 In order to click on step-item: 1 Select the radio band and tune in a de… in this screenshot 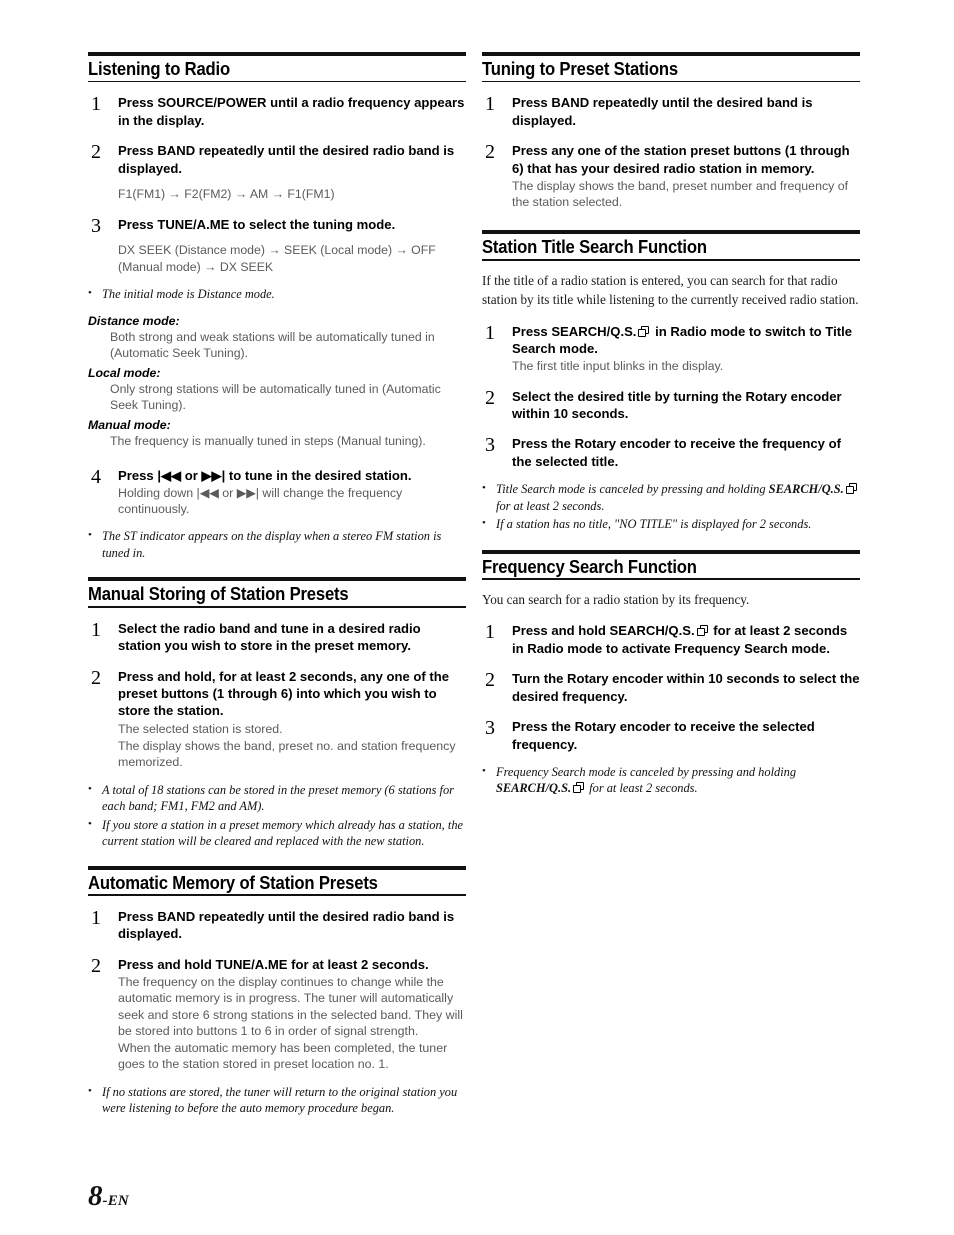, I will do `click(277, 637)`.